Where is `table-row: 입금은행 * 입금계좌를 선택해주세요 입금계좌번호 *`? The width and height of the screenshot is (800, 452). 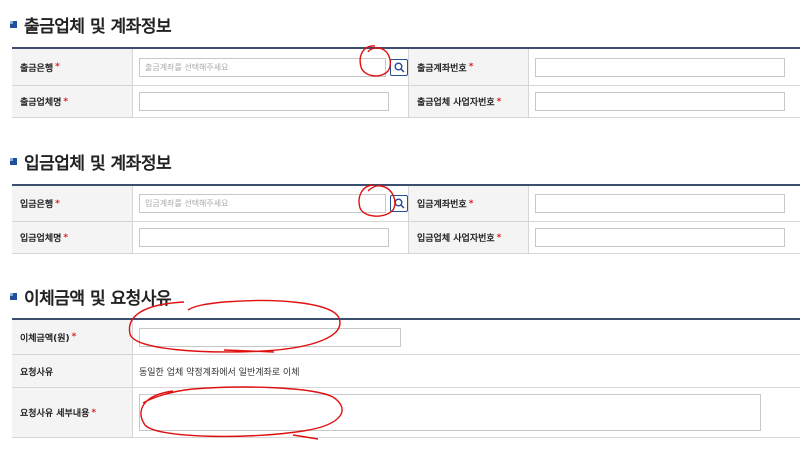 table-row: 입금은행 * 입금계좌를 선택해주세요 입금계좌번호 * is located at coordinates (406, 204).